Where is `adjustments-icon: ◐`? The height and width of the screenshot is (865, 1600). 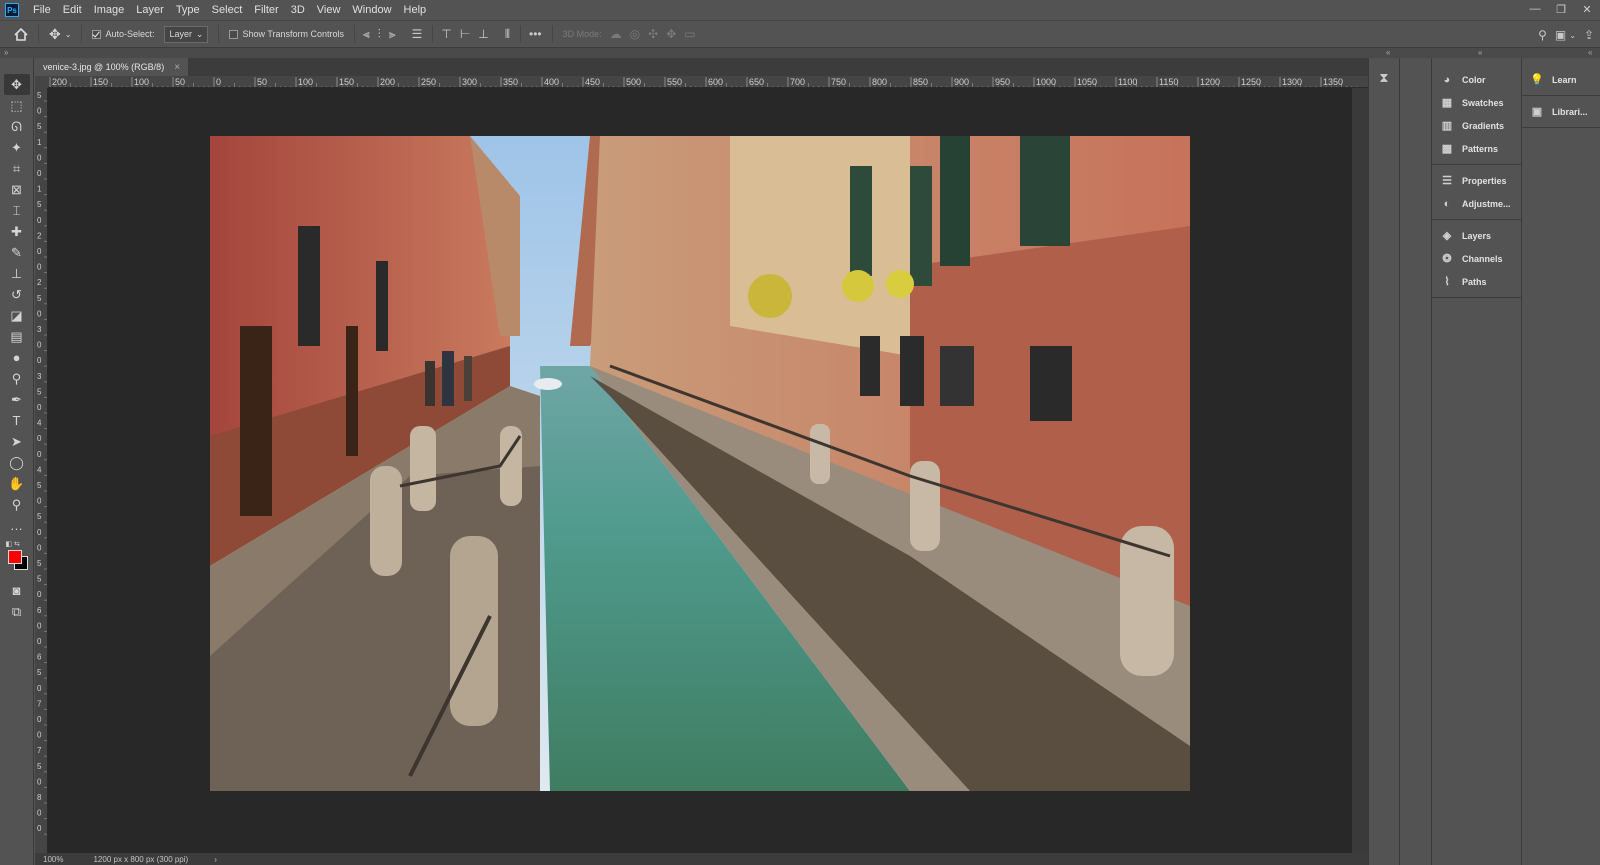
adjustments-icon: ◐ is located at coordinates (1447, 203).